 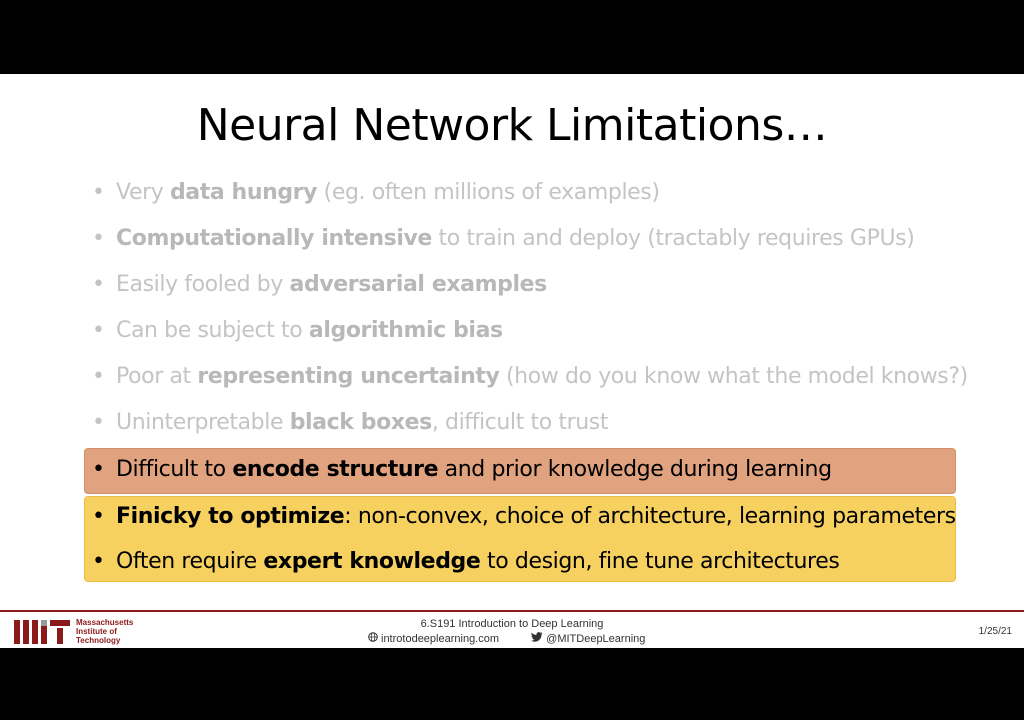 I want to click on bullet-item: • Easily fooled by adversarial examples, so click(x=319, y=284).